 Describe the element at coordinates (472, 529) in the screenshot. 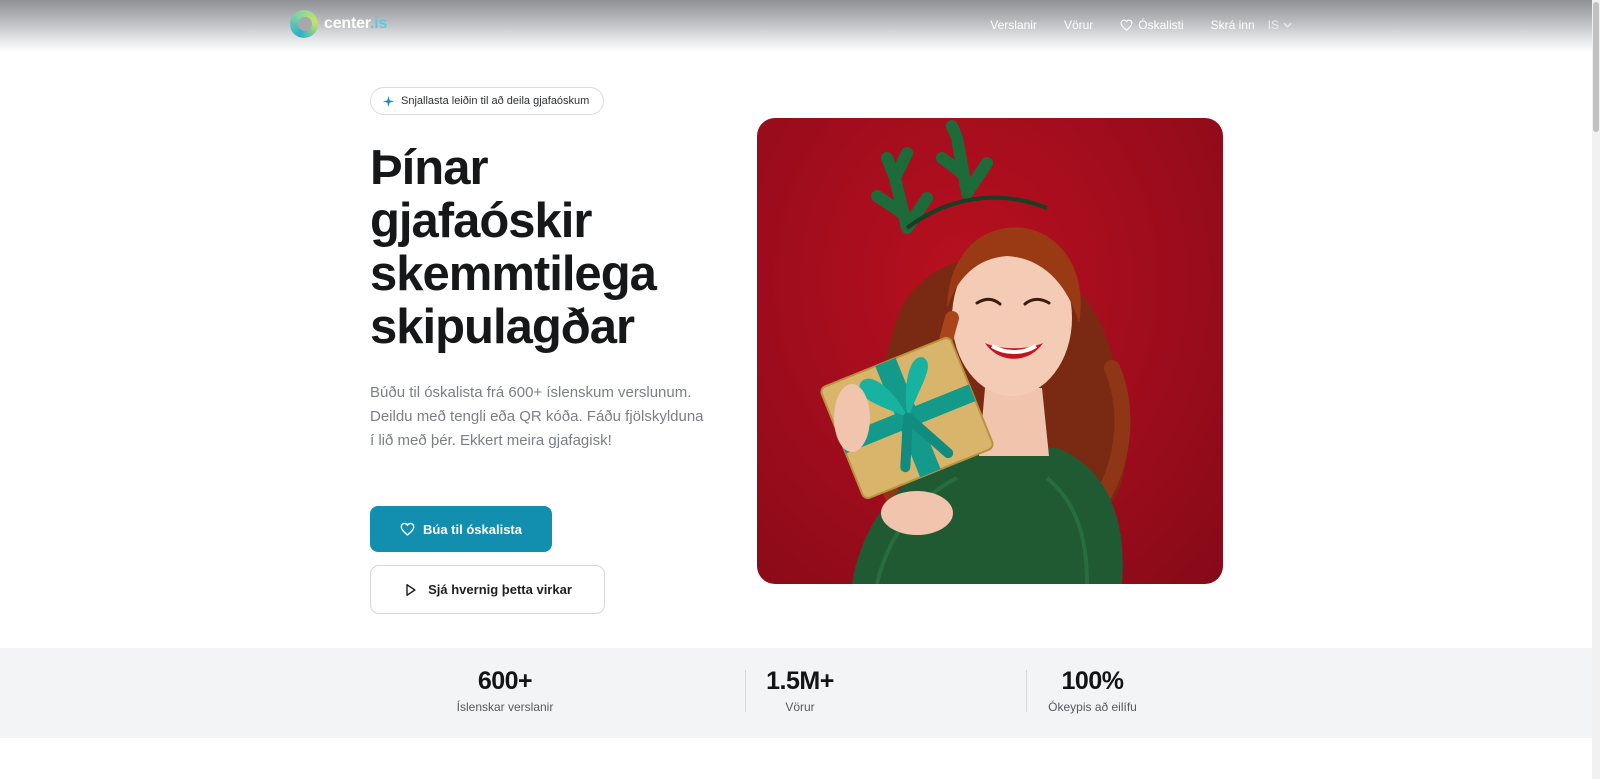

I see `create-wishlist-label: Búa til óskalista` at that location.